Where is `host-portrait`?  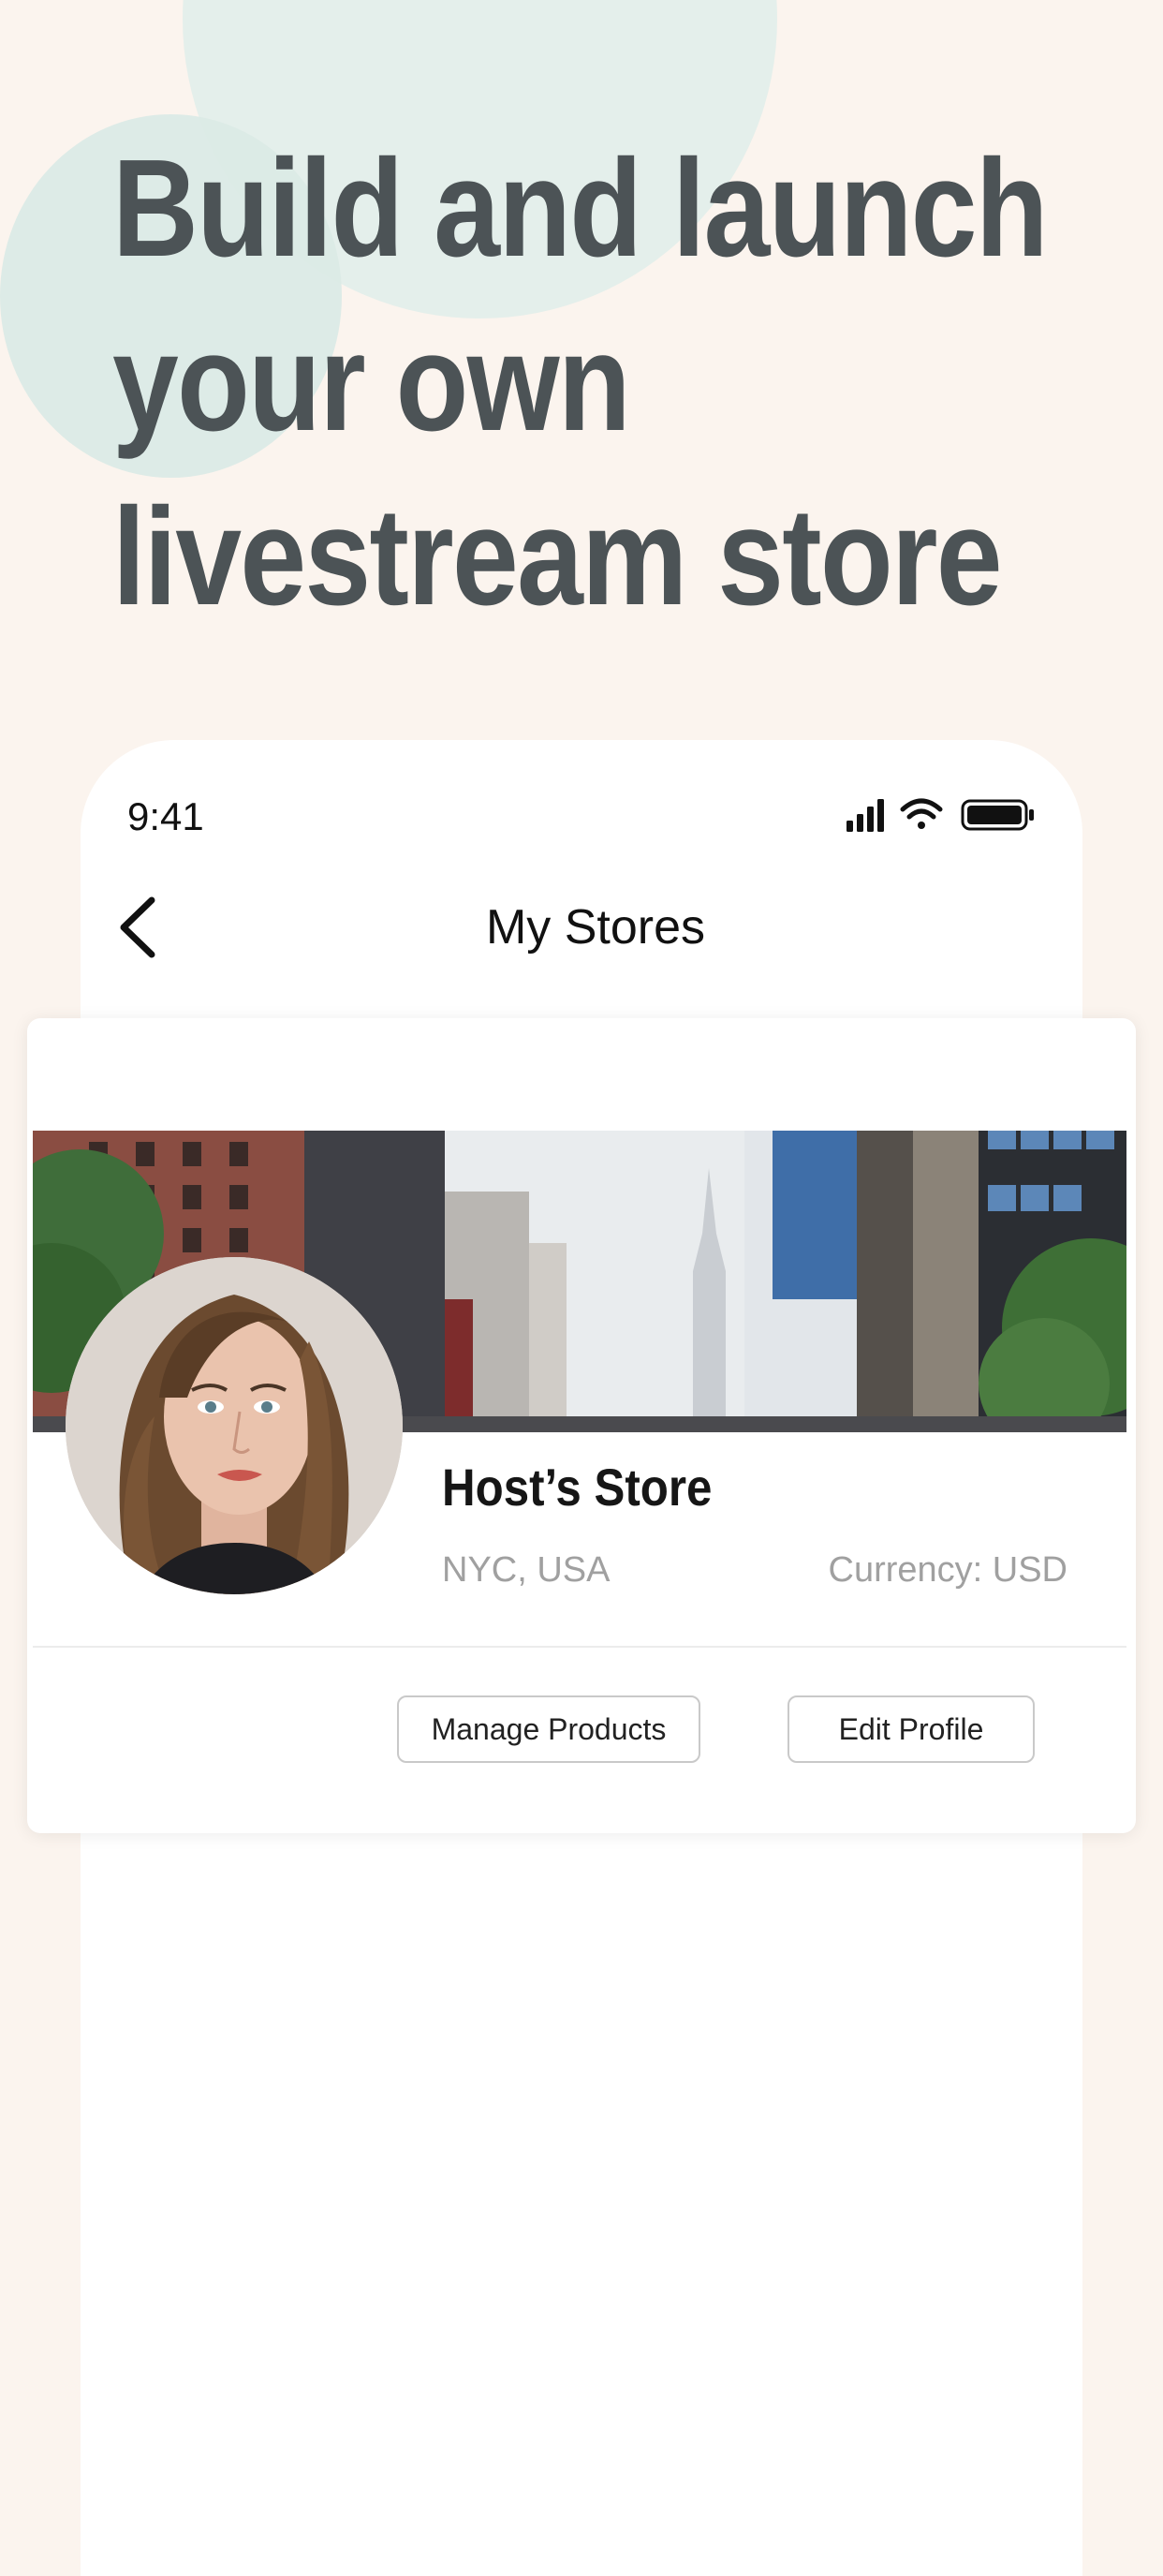 host-portrait is located at coordinates (235, 1425).